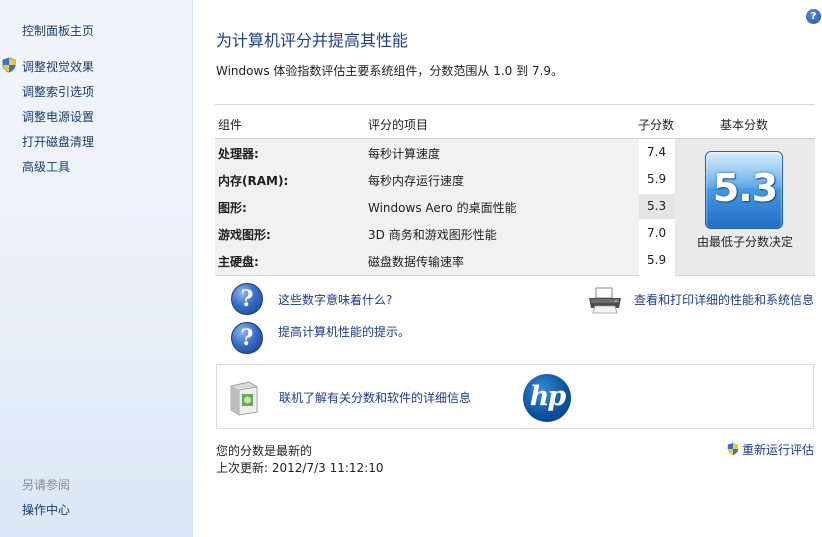 This screenshot has height=537, width=822. What do you see at coordinates (58, 66) in the screenshot?
I see `sidebar-item-visual-effects: 调整视觉效果` at bounding box center [58, 66].